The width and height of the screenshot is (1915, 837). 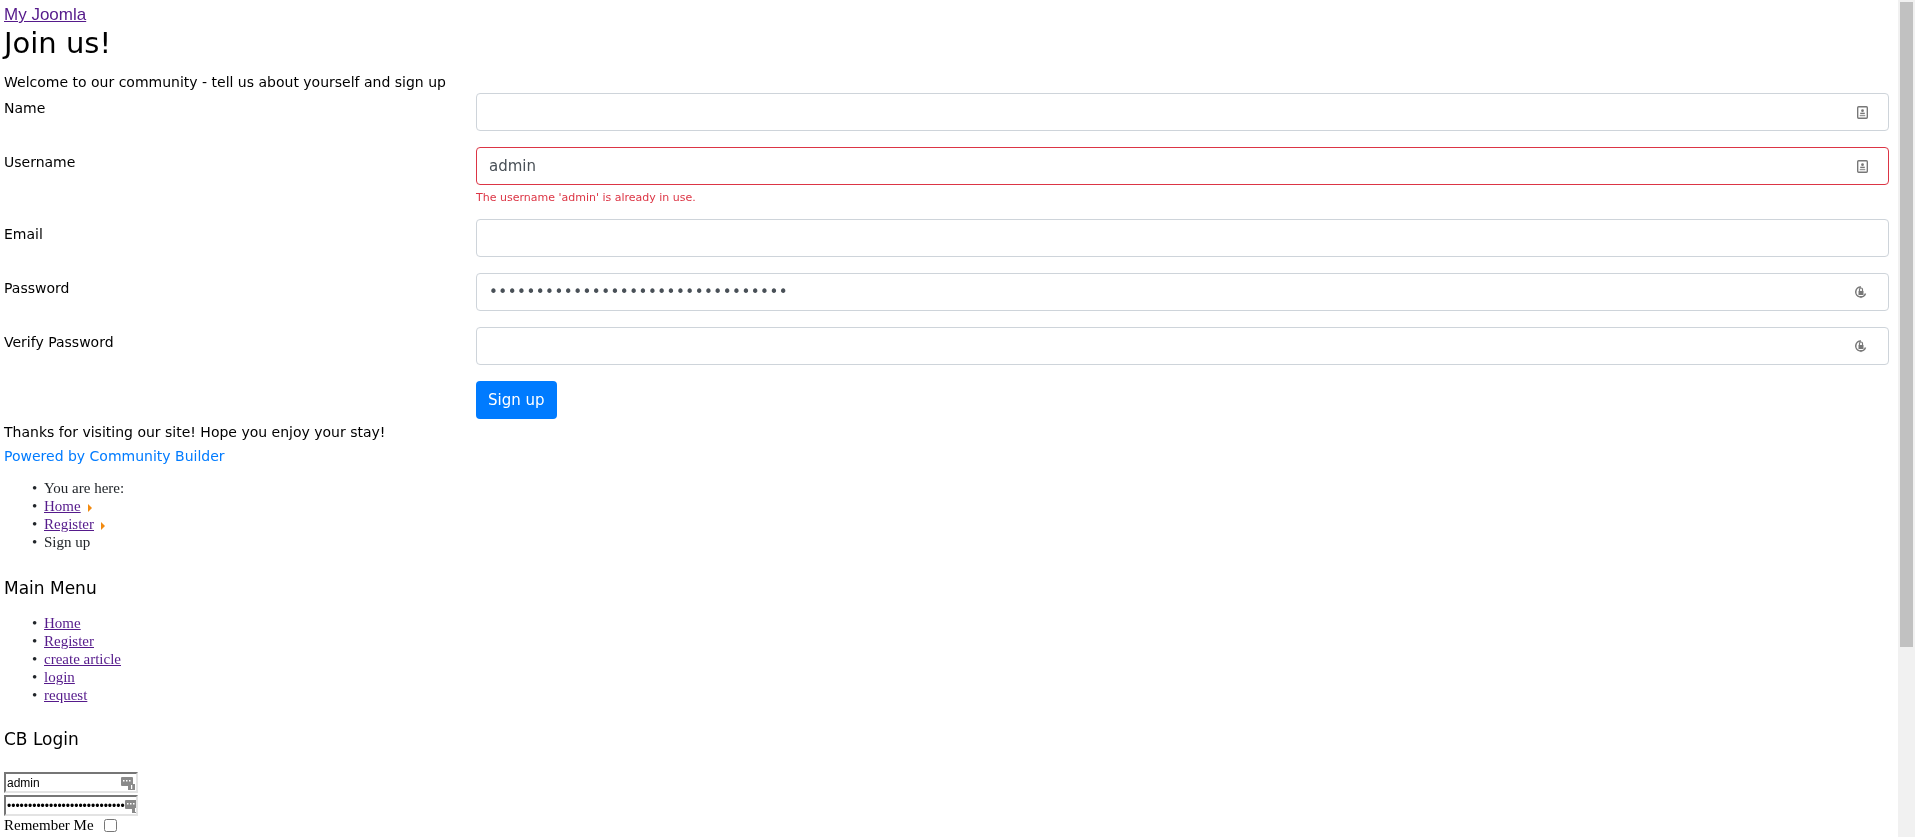 I want to click on menu-heading: Main Menu, so click(x=50, y=588).